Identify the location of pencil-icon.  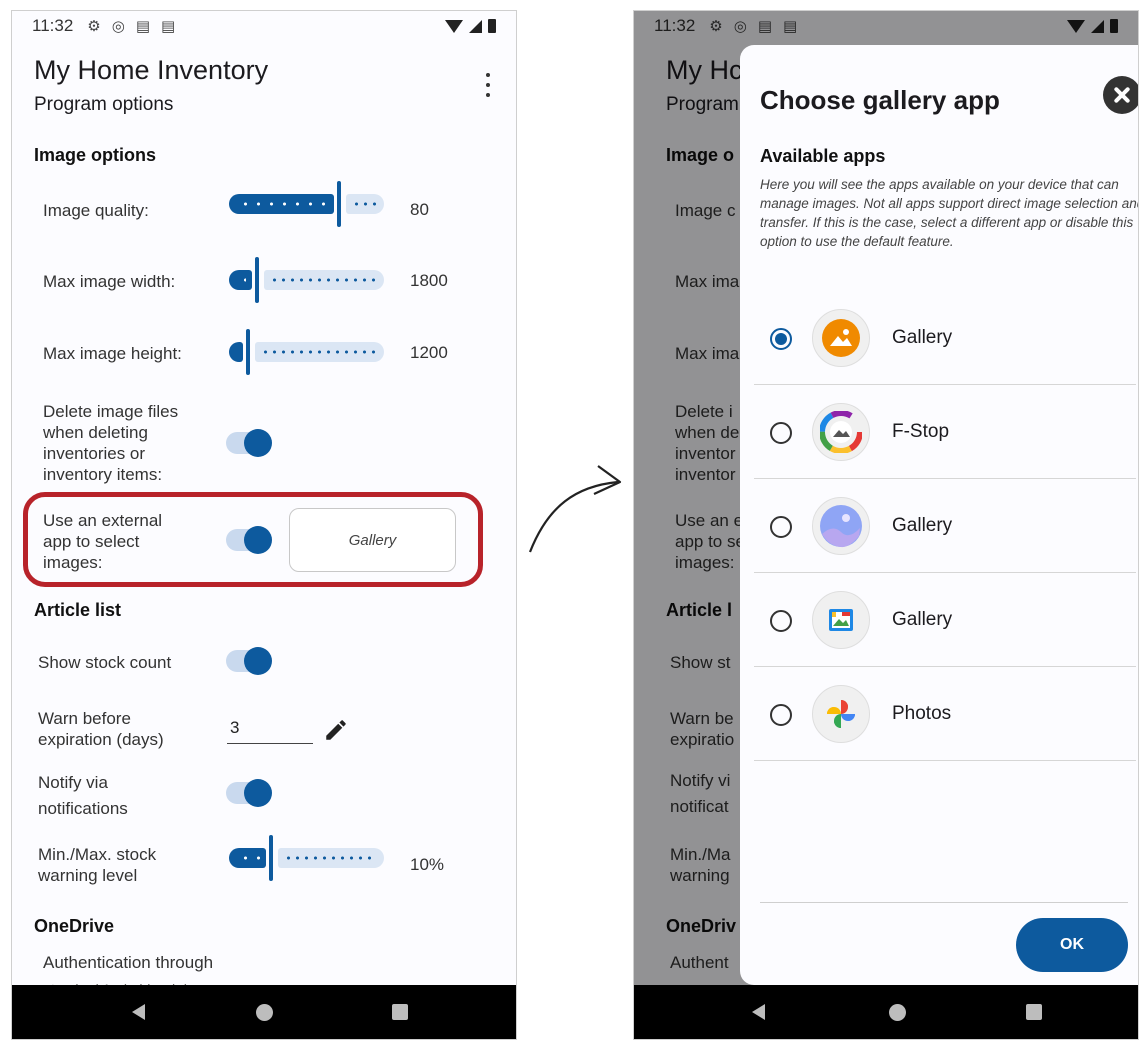
(336, 730).